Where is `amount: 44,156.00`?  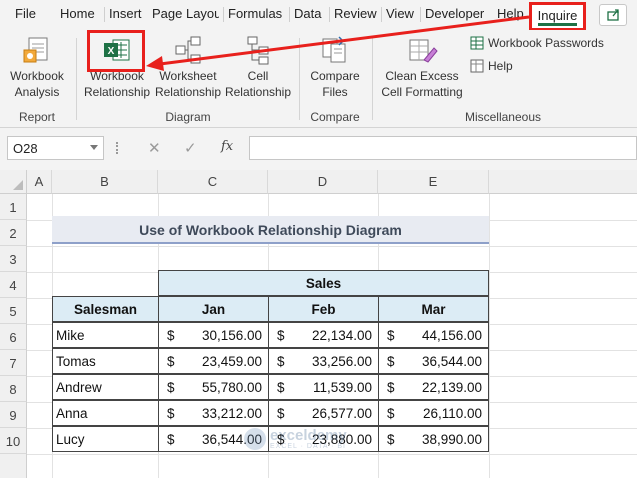 amount: 44,156.00 is located at coordinates (451, 335).